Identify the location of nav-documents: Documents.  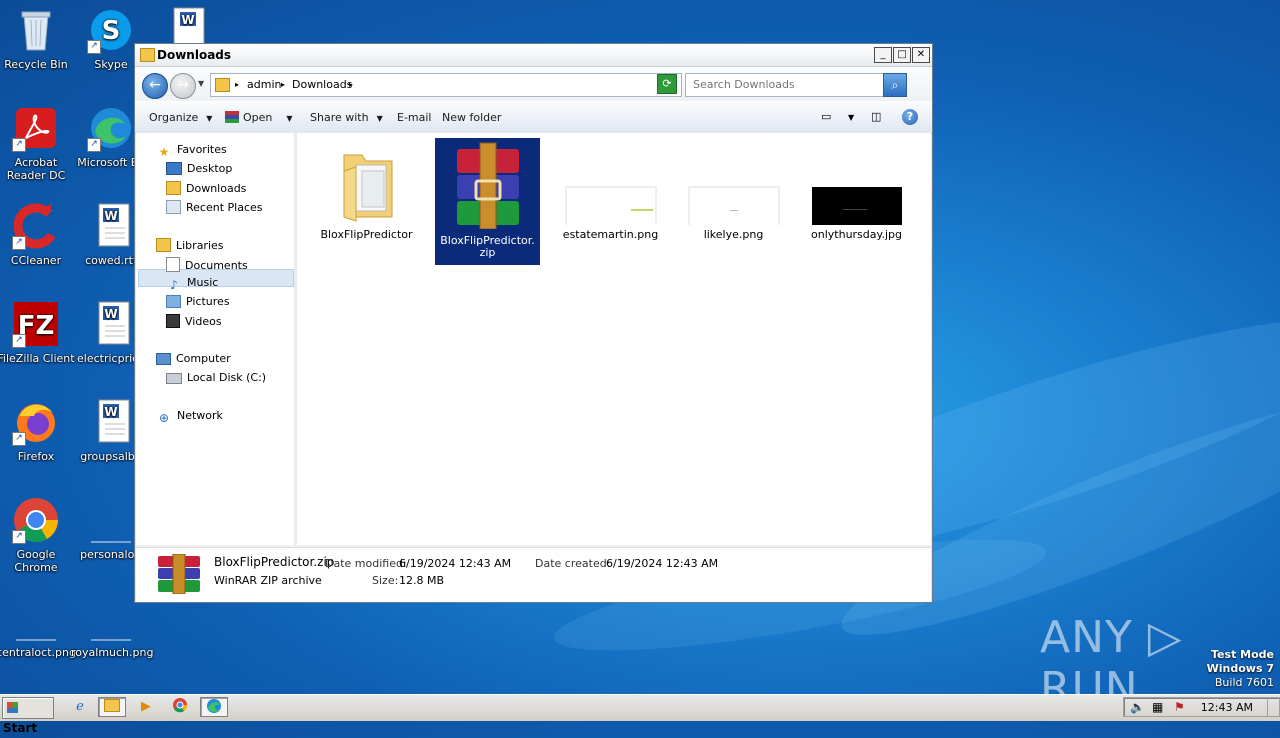
(207, 264).